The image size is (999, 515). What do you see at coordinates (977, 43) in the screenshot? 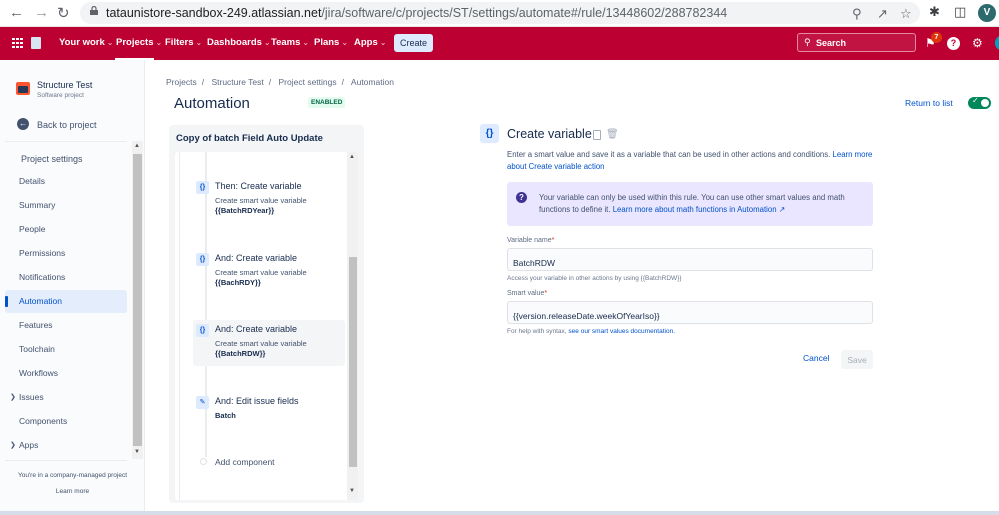
I see `settings-gear-icon: ⚙` at bounding box center [977, 43].